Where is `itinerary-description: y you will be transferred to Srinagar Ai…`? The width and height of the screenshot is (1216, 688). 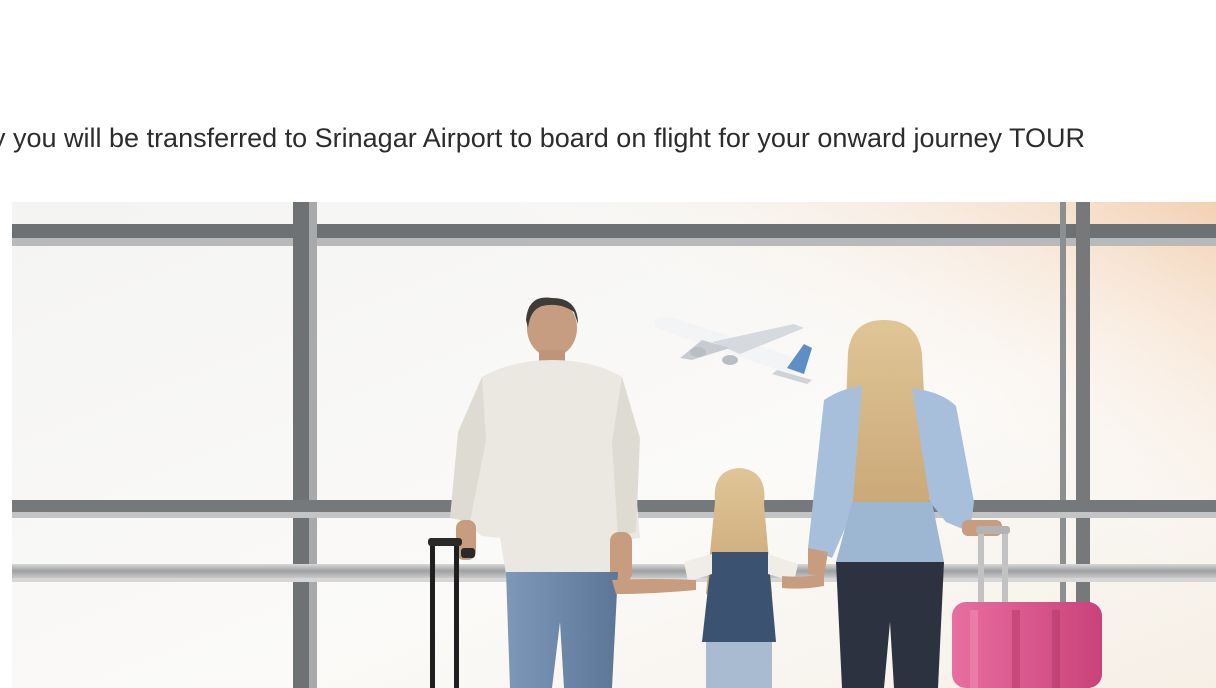 itinerary-description: y you will be transferred to Srinagar Ai… is located at coordinates (543, 138).